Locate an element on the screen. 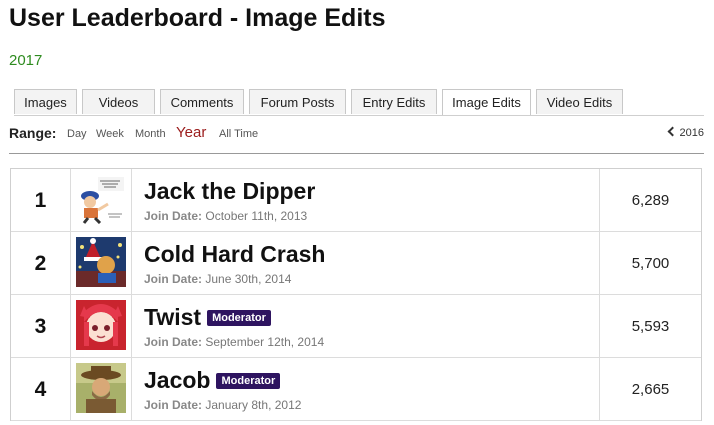 Image resolution: width=714 pixels, height=425 pixels. chevron-left-icon is located at coordinates (672, 131).